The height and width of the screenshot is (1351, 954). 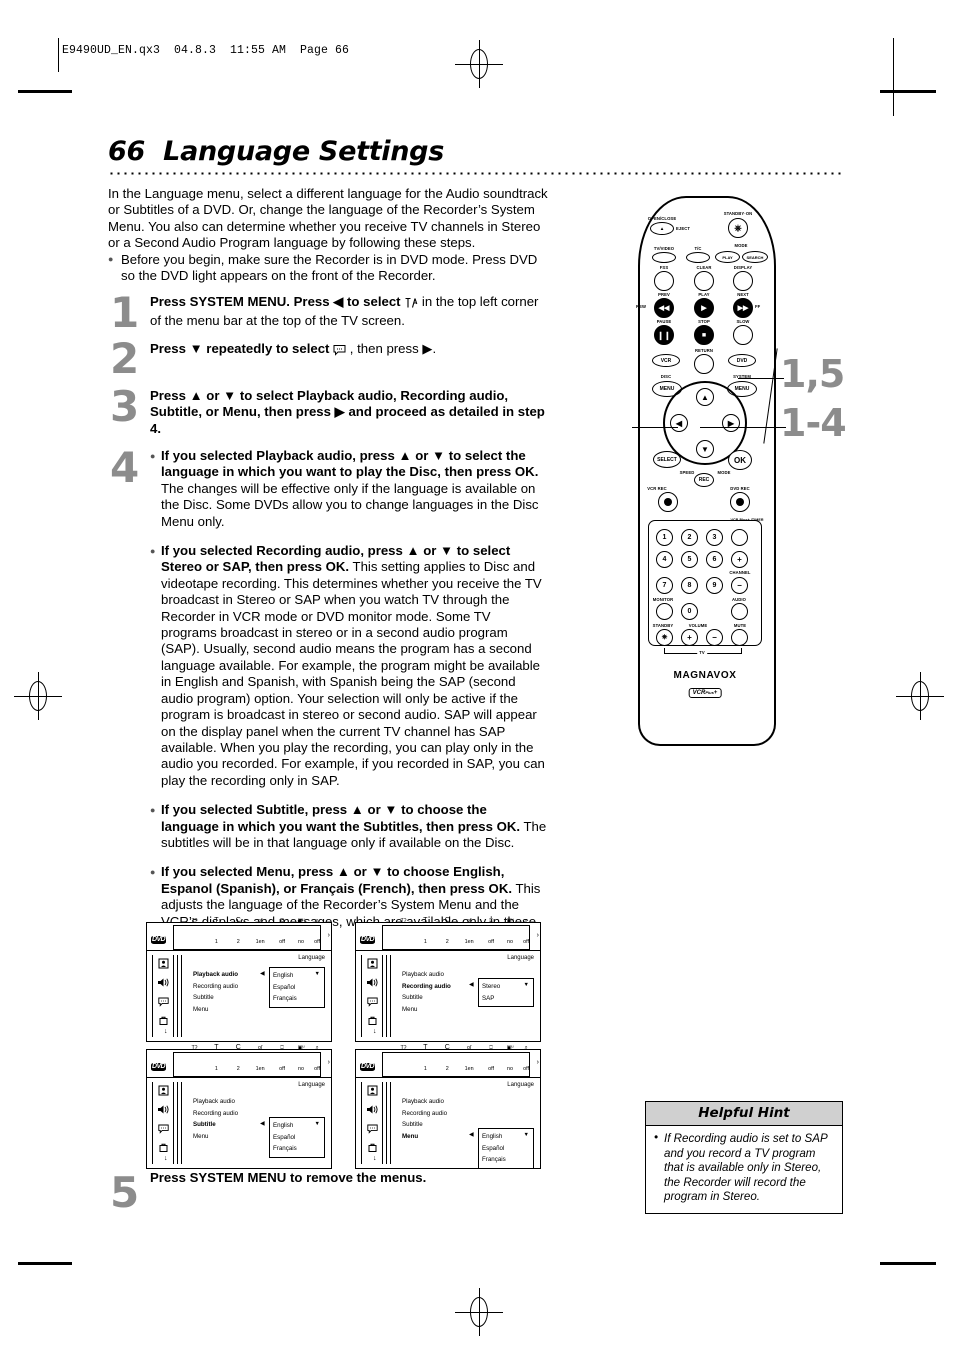 I want to click on volume-up-button: +, so click(x=689, y=637).